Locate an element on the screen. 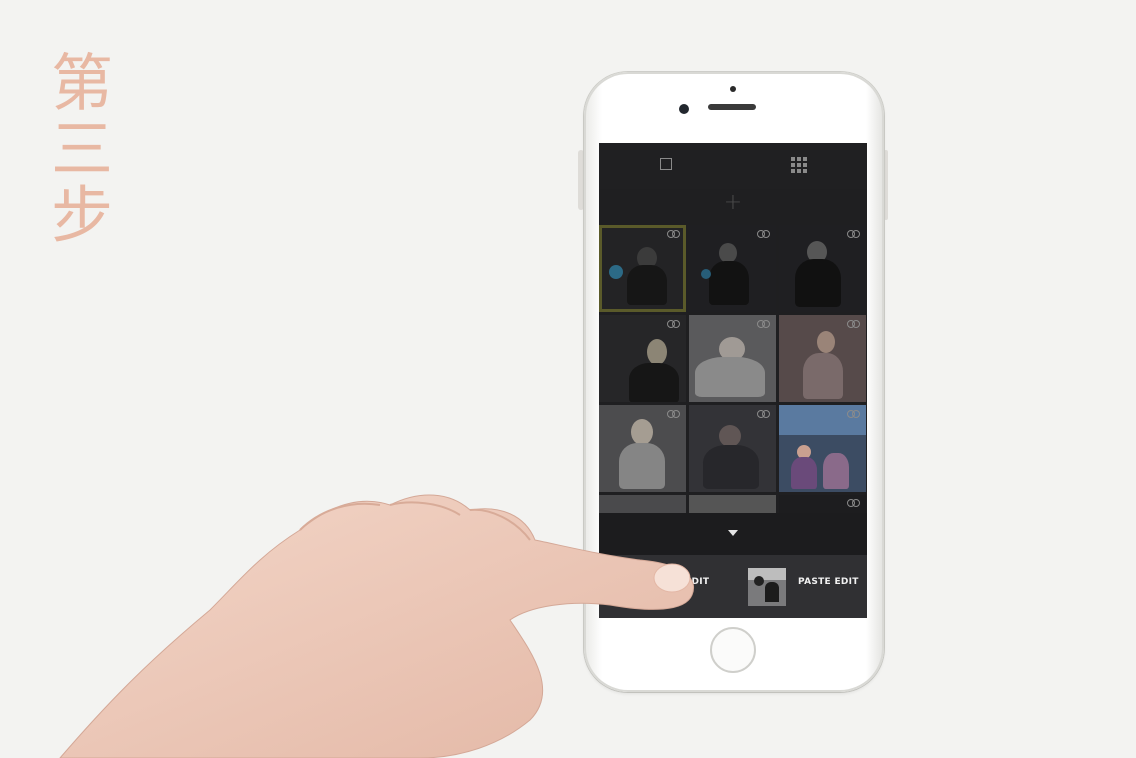 The width and height of the screenshot is (1136, 758). top-bar is located at coordinates (733, 166).